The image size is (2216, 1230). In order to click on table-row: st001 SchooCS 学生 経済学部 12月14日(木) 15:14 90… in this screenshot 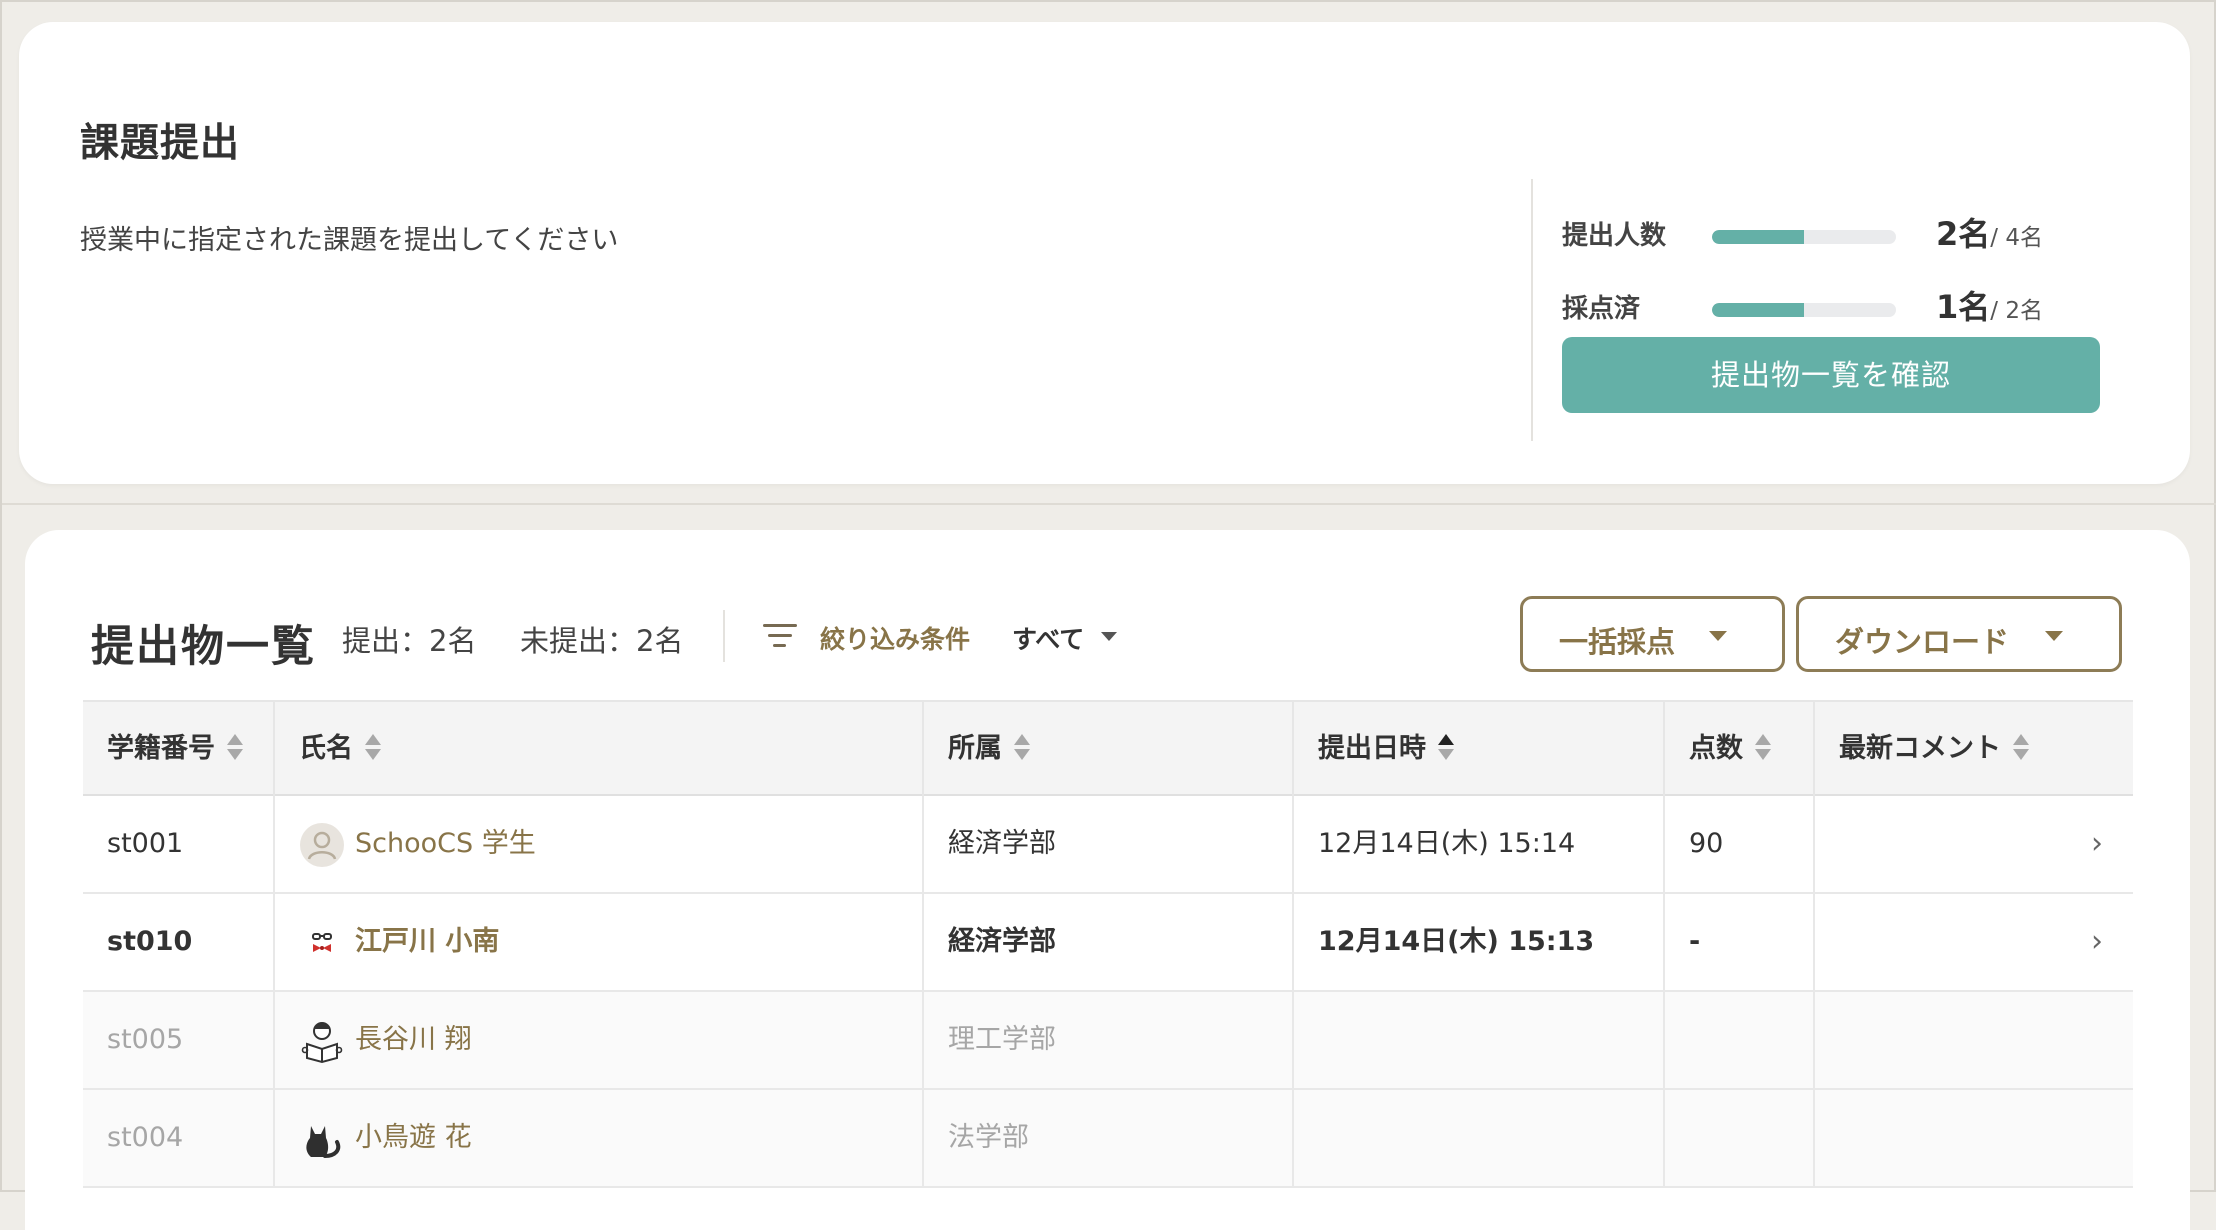, I will do `click(1108, 845)`.